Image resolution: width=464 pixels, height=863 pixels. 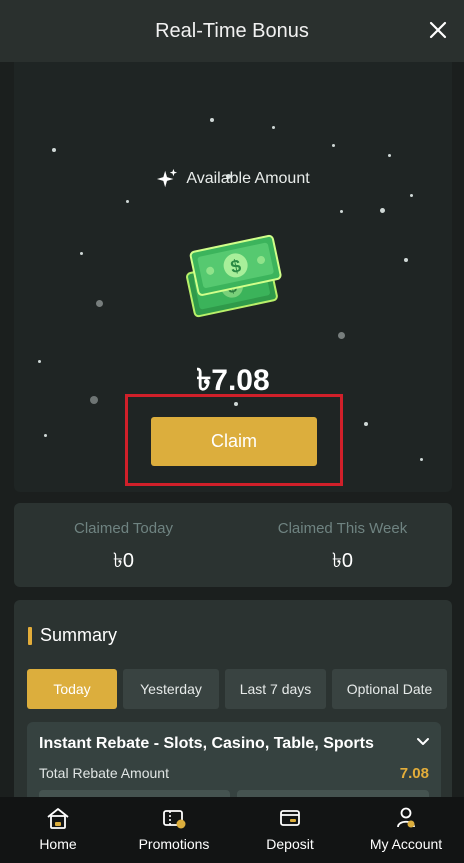 What do you see at coordinates (167, 178) in the screenshot?
I see `sparkle-icon` at bounding box center [167, 178].